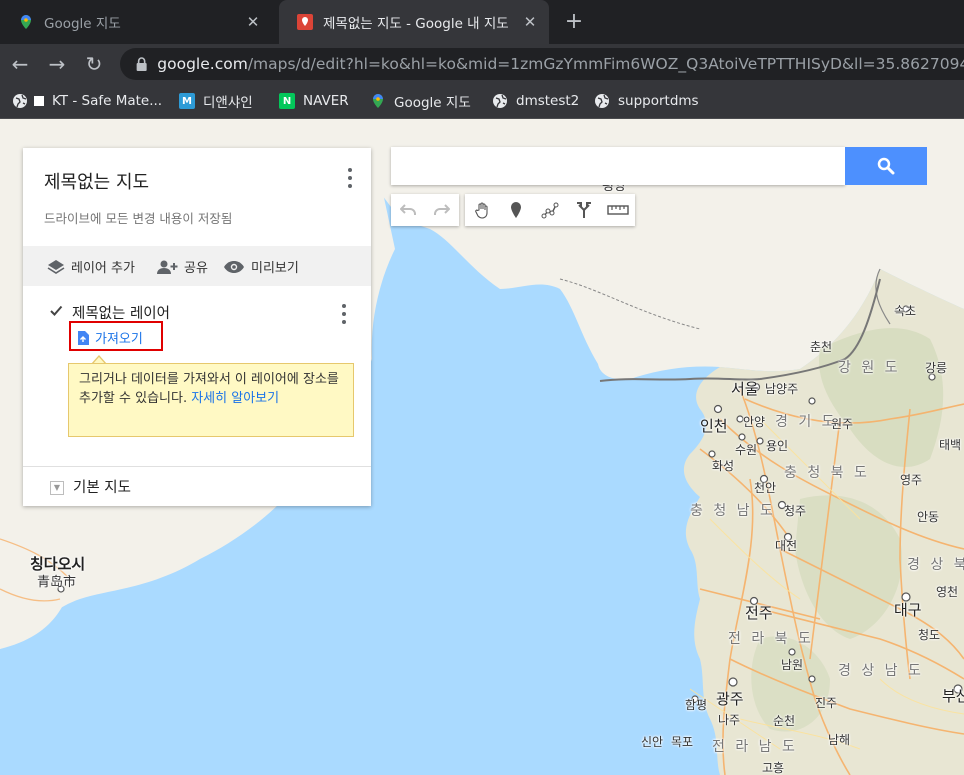  What do you see at coordinates (234, 267) in the screenshot?
I see `eye-icon` at bounding box center [234, 267].